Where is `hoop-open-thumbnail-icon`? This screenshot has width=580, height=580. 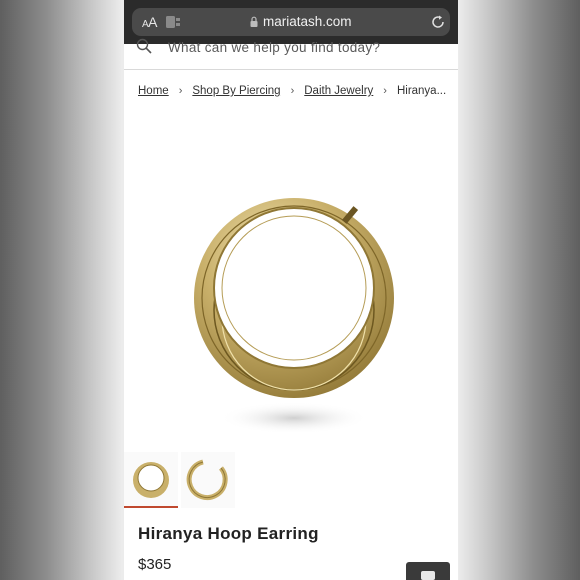 hoop-open-thumbnail-icon is located at coordinates (207, 479).